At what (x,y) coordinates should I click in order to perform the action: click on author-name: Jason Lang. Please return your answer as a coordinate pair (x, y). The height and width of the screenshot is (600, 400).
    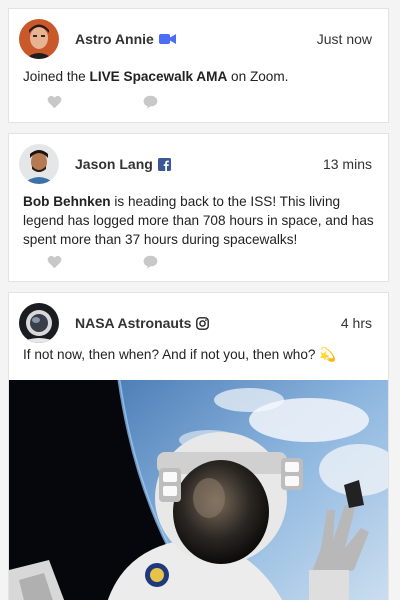
    Looking at the image, I should click on (123, 164).